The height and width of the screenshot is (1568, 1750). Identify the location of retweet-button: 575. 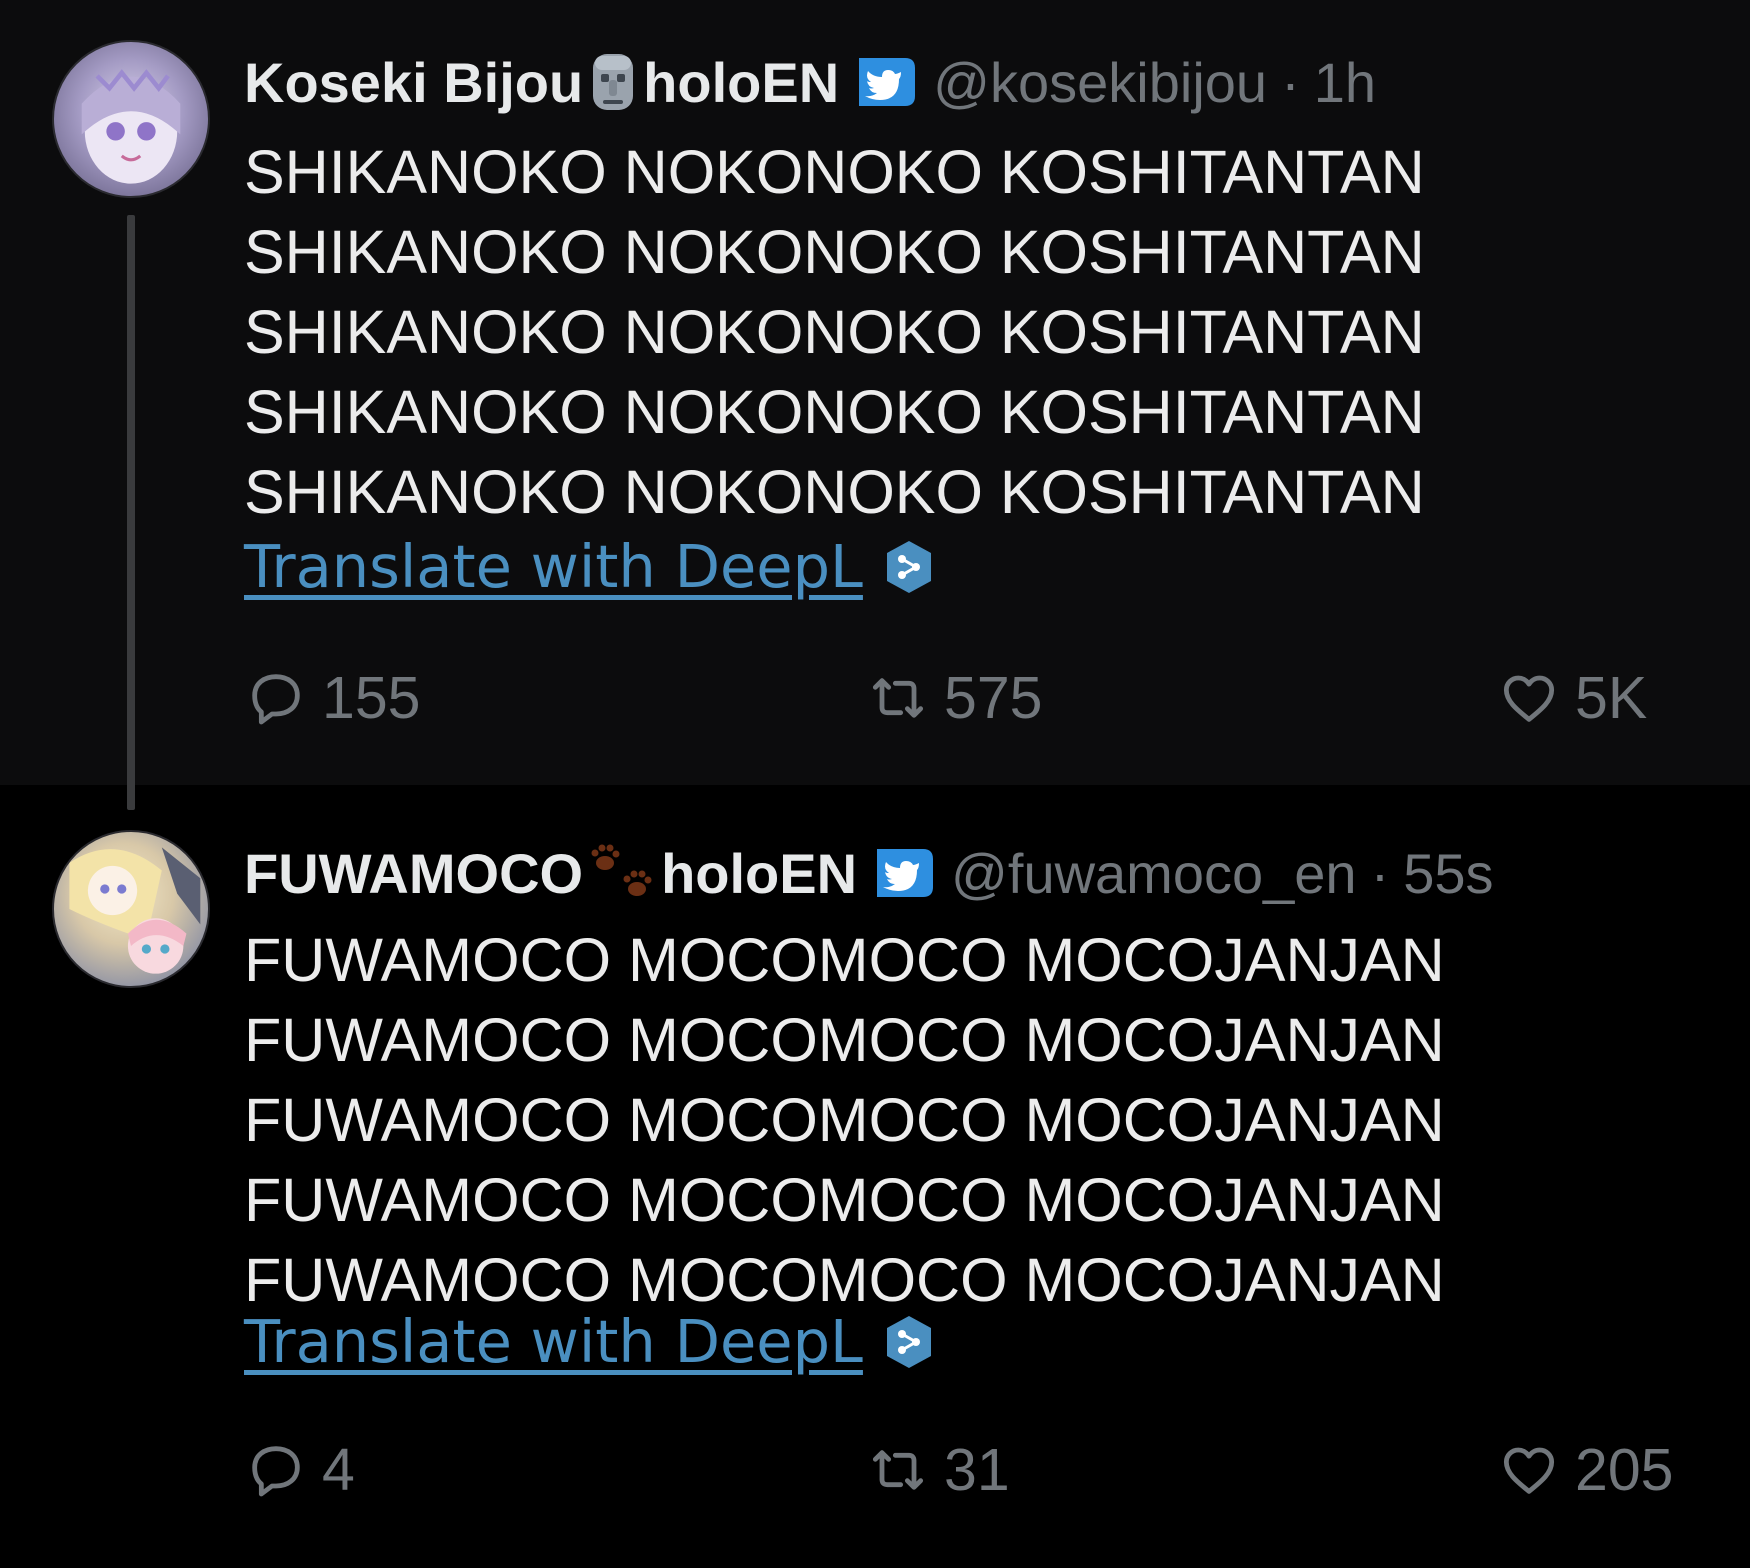
(954, 698).